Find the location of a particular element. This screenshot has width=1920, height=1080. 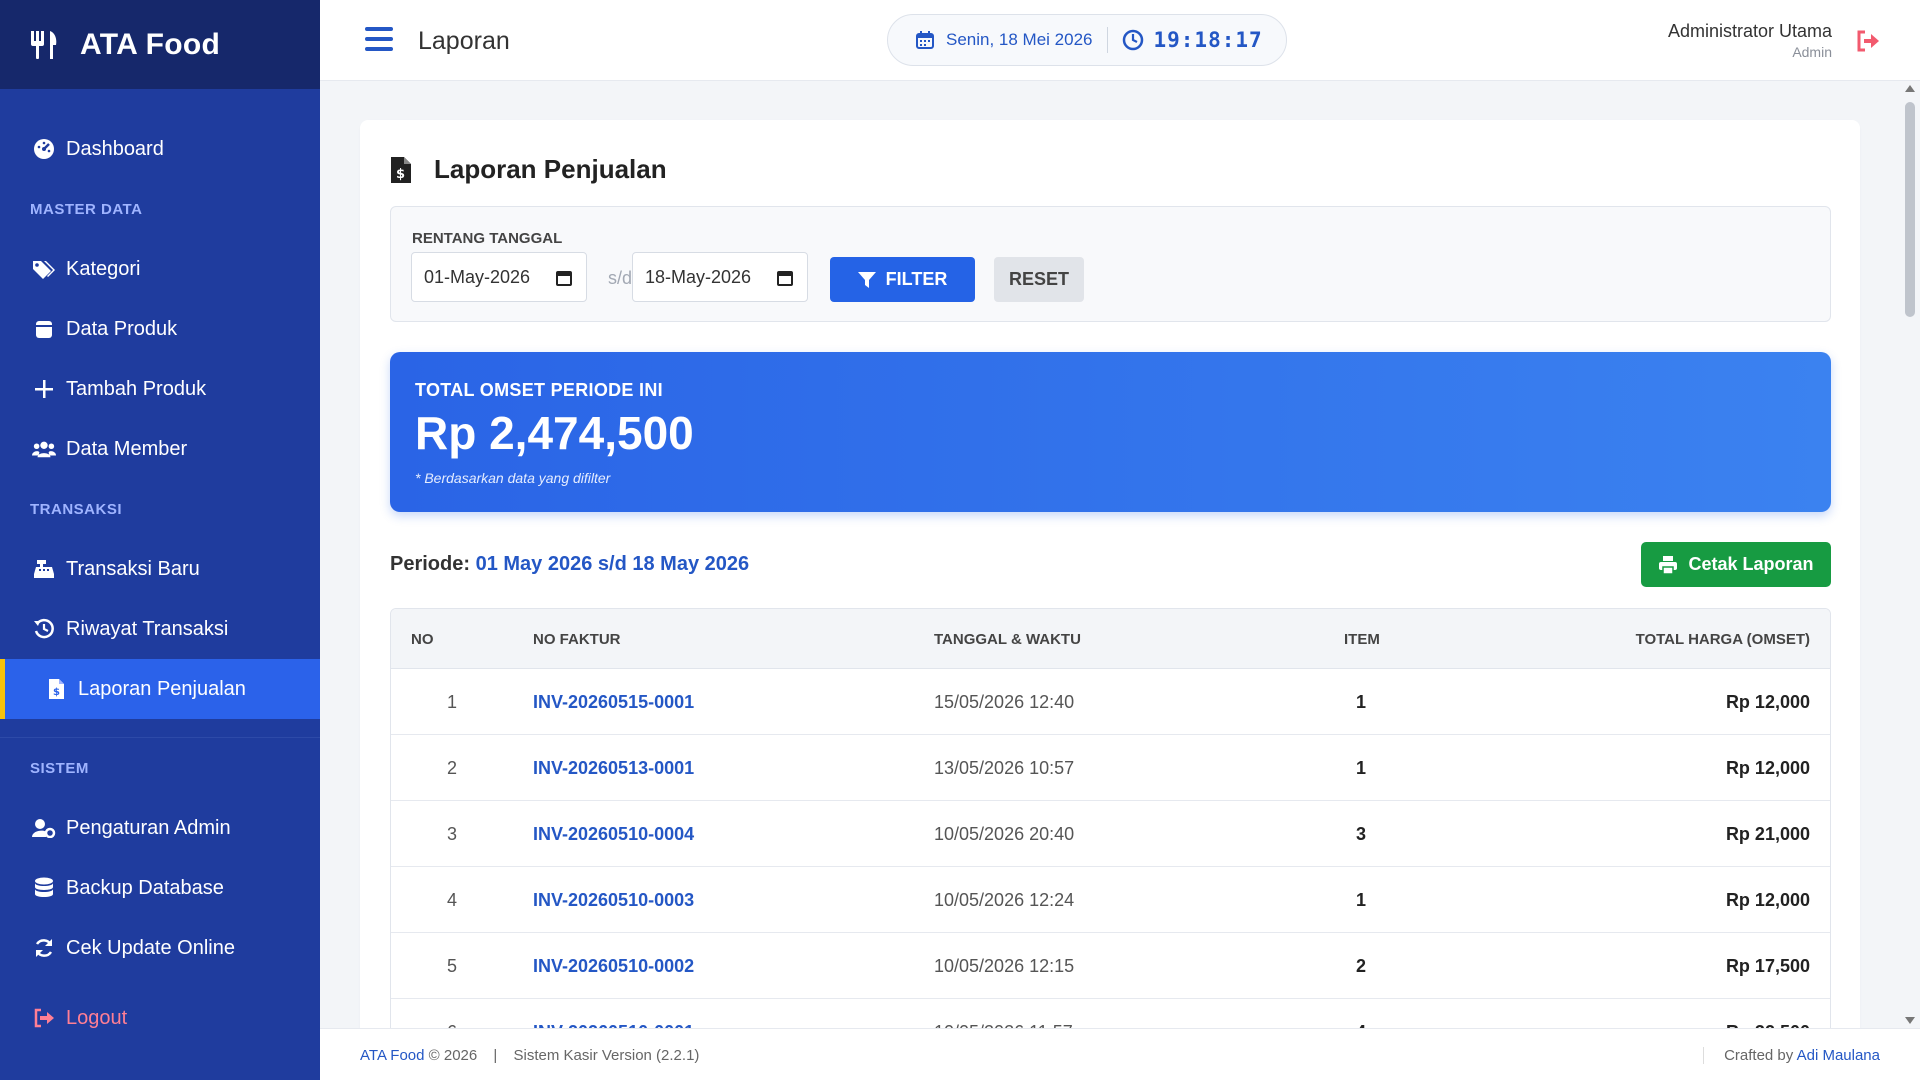

datetime-separator is located at coordinates (1107, 40).